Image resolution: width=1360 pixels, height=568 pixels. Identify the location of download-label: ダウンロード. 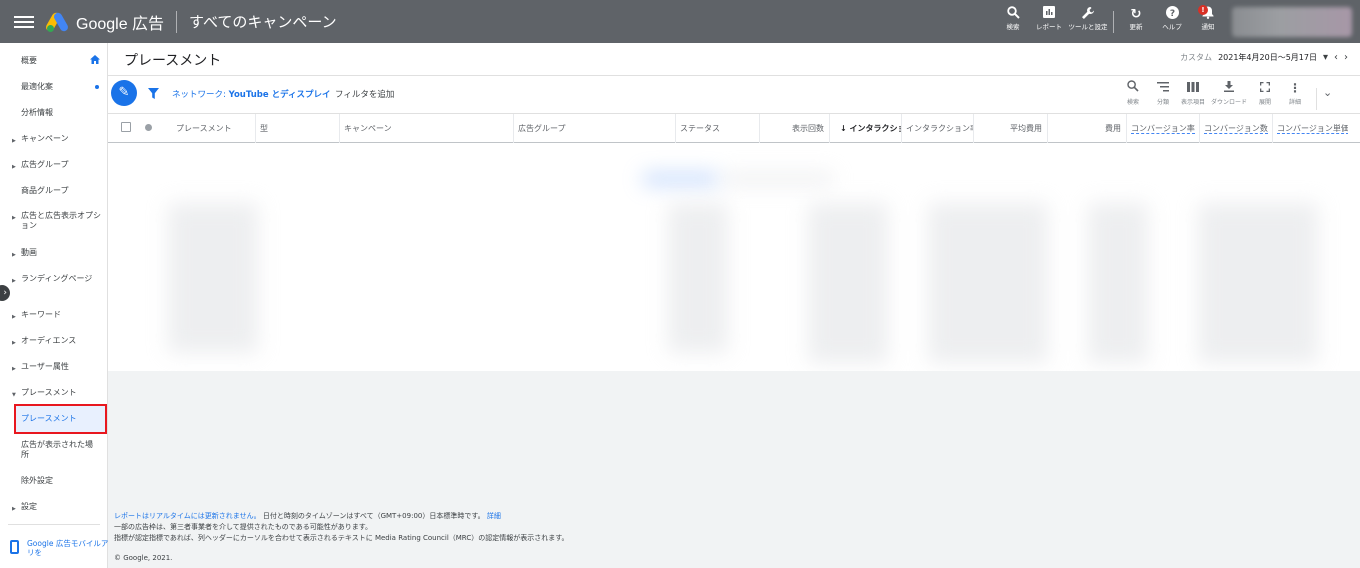
(1228, 102).